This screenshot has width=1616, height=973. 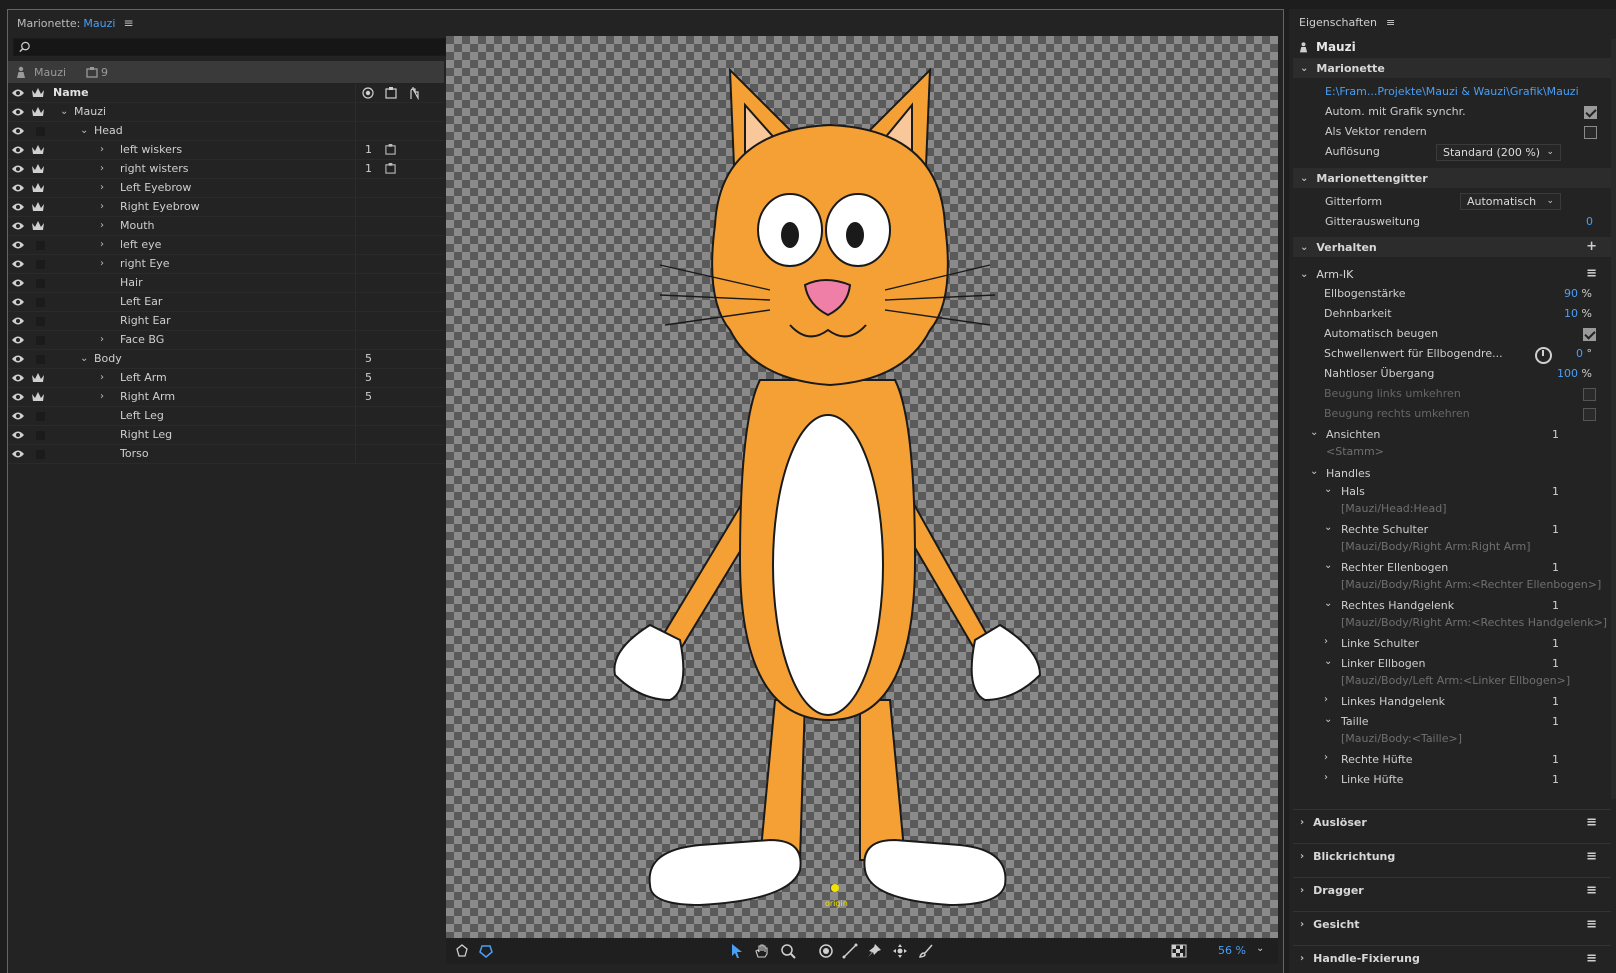 What do you see at coordinates (1384, 529) in the screenshot?
I see `handle-name: Rechte Schulter` at bounding box center [1384, 529].